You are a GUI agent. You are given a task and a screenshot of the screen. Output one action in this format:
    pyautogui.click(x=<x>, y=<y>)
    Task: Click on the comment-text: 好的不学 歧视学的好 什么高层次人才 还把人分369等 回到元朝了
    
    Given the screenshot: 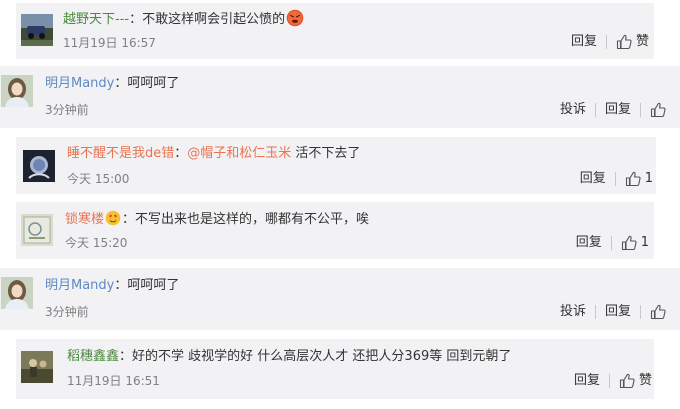 What is the action you would take?
    pyautogui.click(x=322, y=356)
    